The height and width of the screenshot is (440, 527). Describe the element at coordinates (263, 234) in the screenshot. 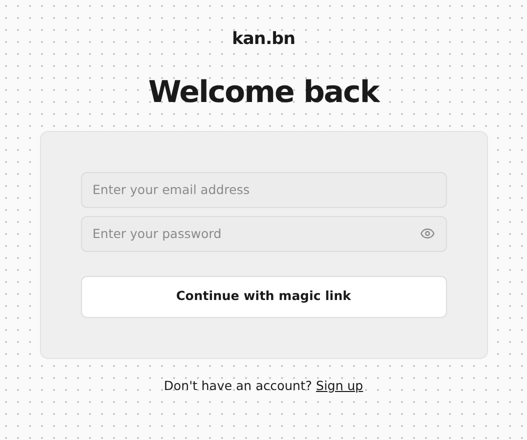

I see `password-field: Enter your password` at that location.